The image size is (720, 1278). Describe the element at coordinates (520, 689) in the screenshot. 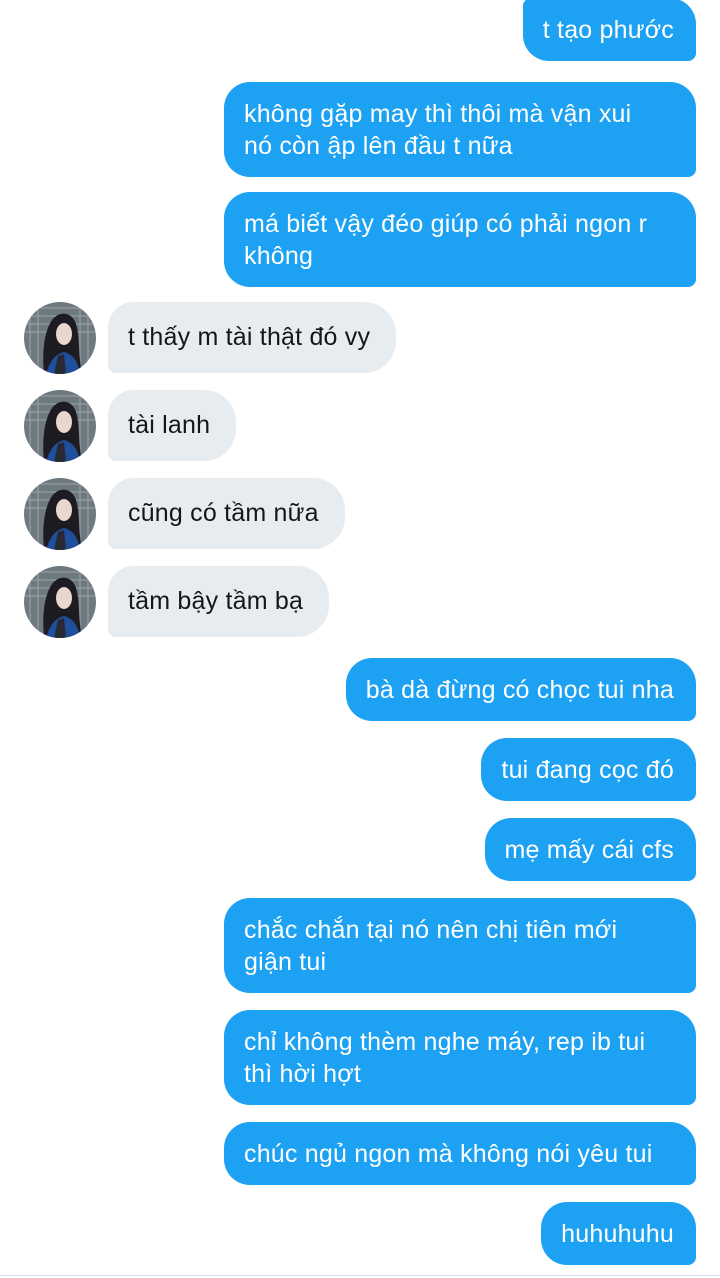

I see `sent-message: bà dà đừng có chọc tui nha` at that location.